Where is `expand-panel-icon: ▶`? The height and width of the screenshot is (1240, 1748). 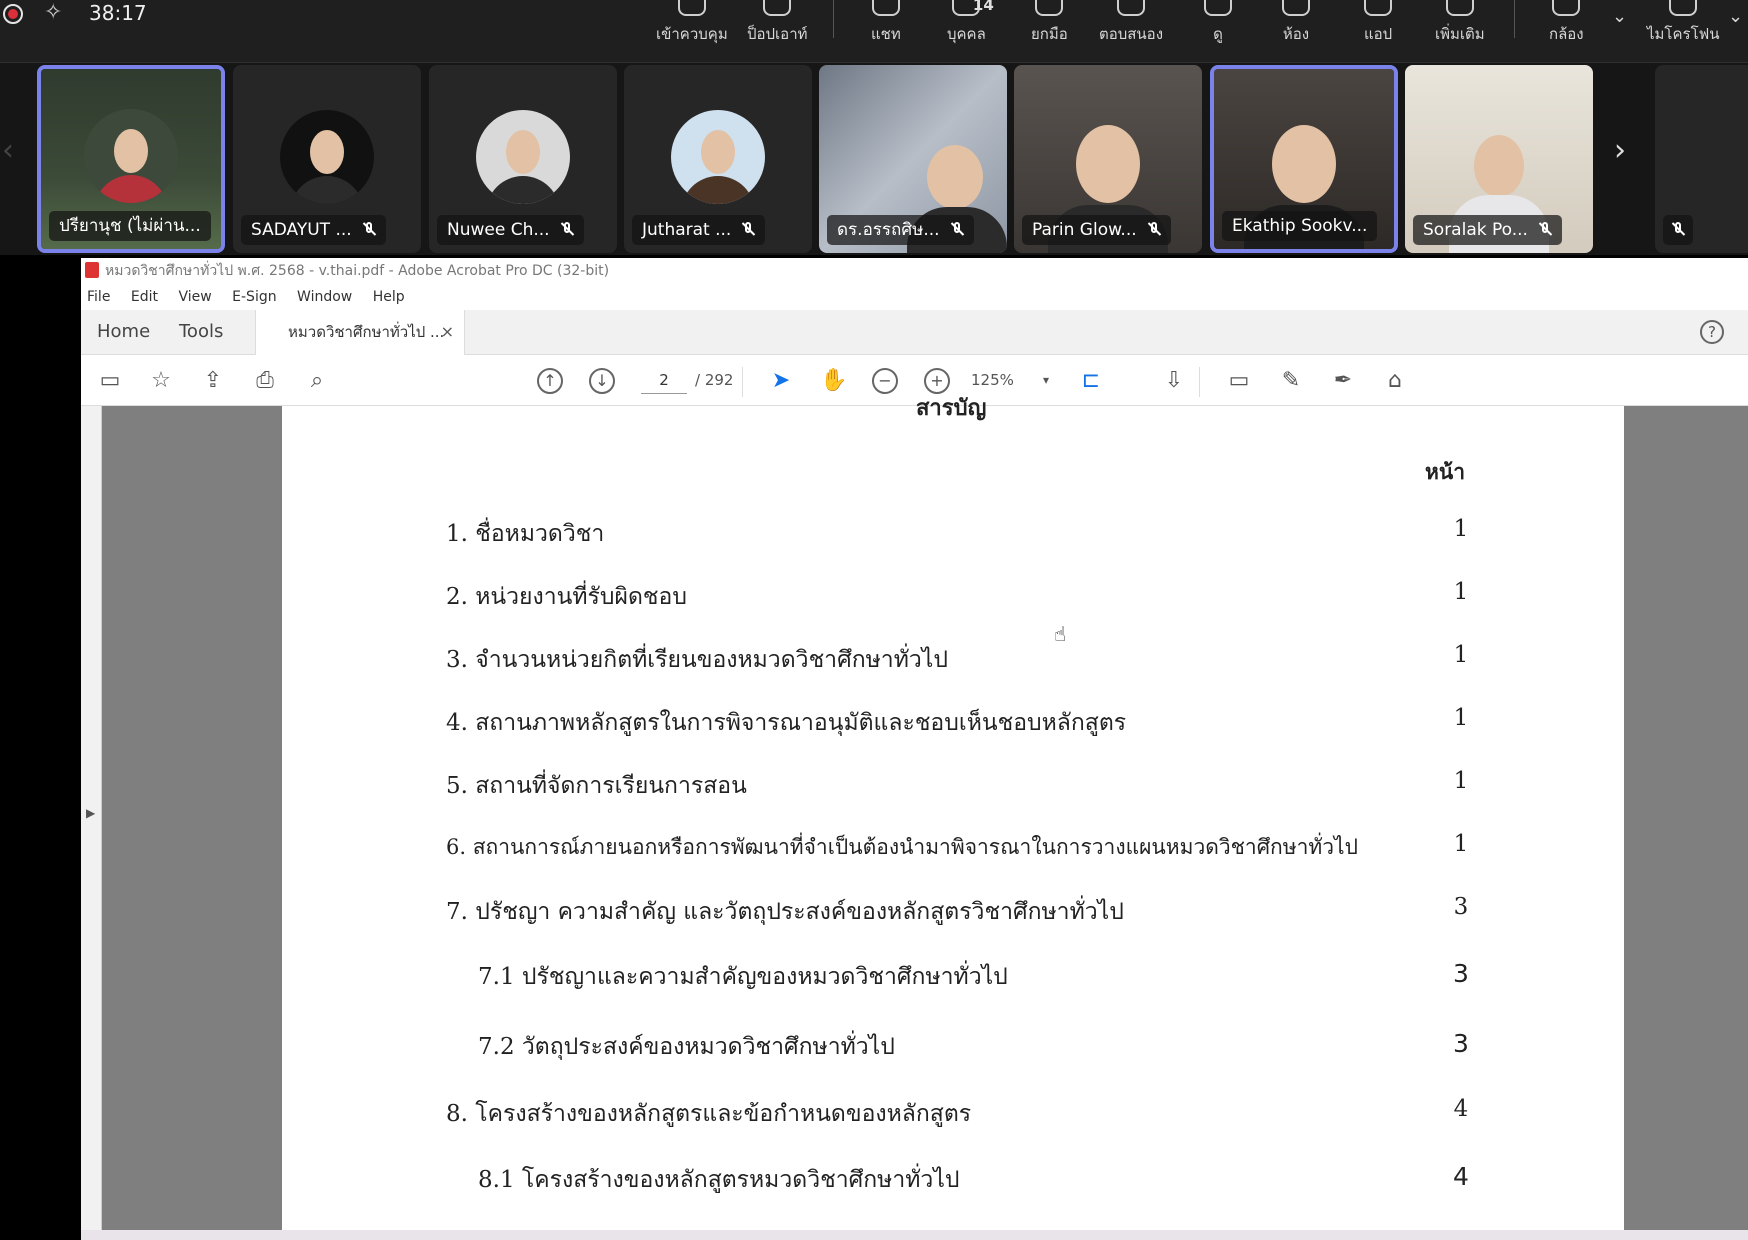 expand-panel-icon: ▶ is located at coordinates (90, 813).